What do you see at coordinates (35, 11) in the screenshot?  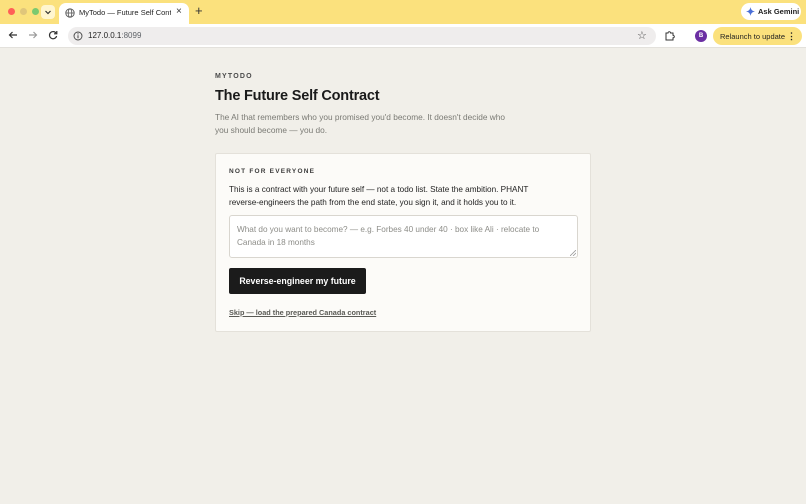 I see `maximize-window-button` at bounding box center [35, 11].